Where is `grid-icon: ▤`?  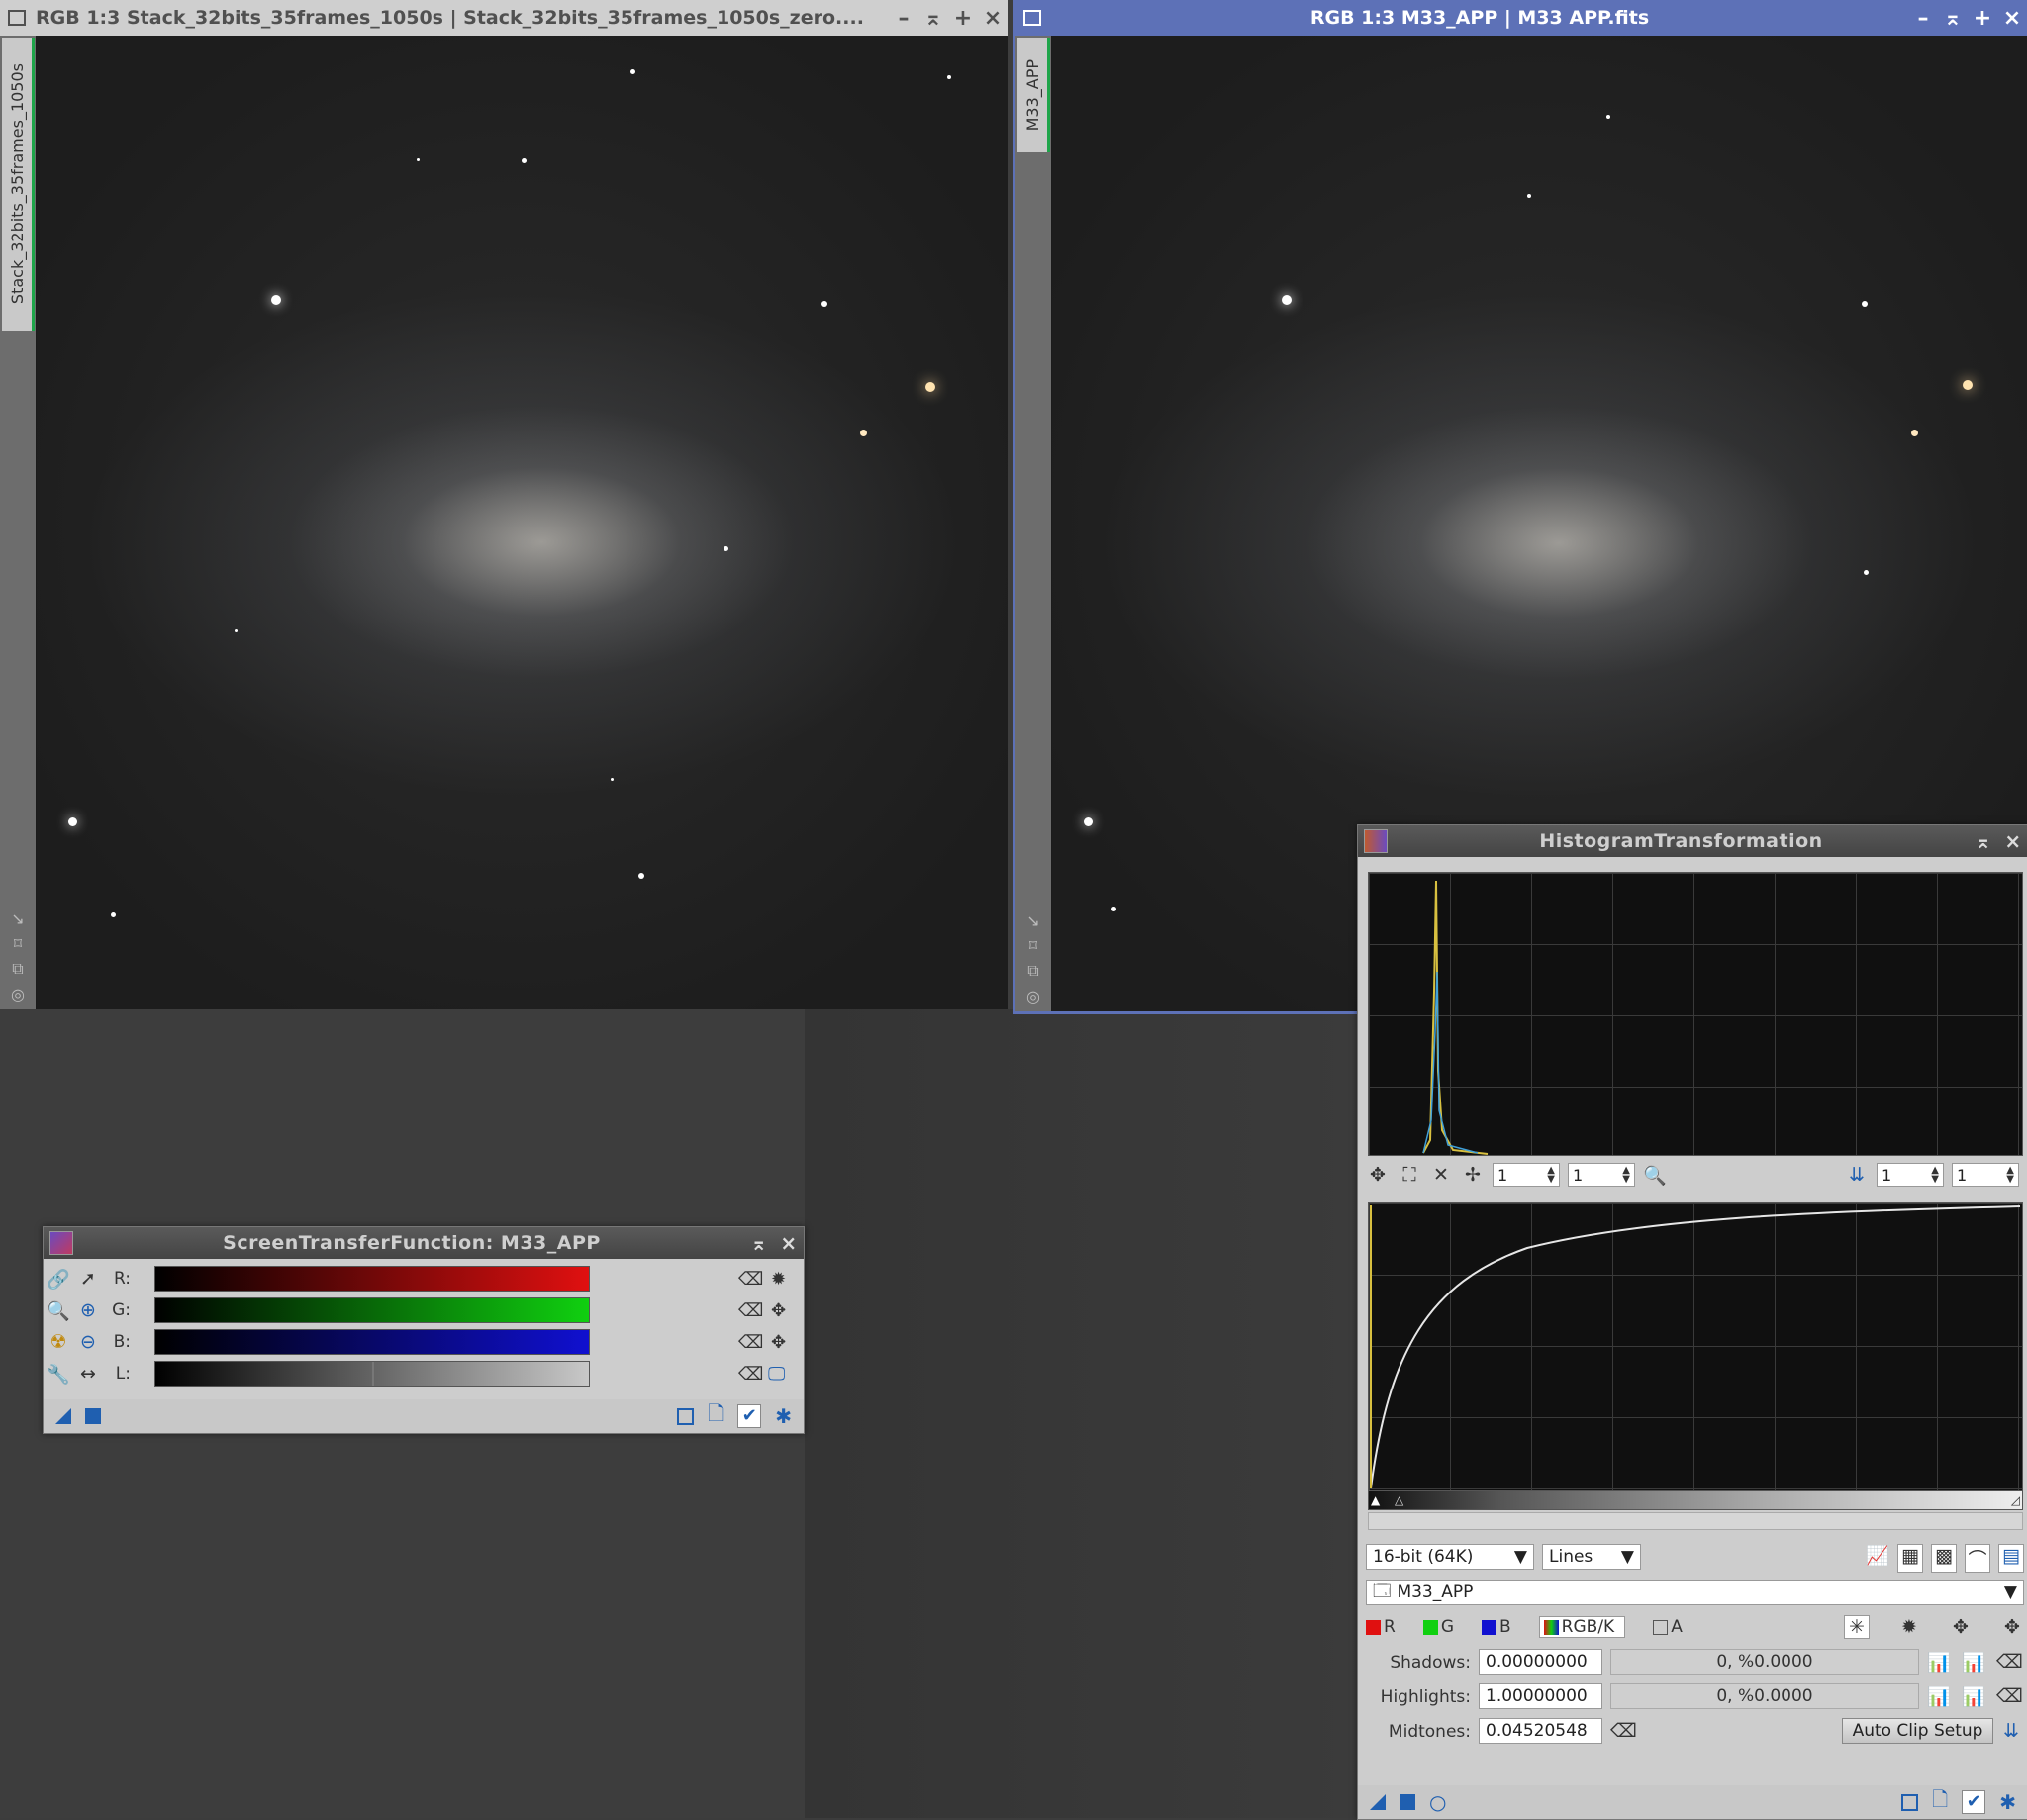 grid-icon: ▤ is located at coordinates (2011, 1558).